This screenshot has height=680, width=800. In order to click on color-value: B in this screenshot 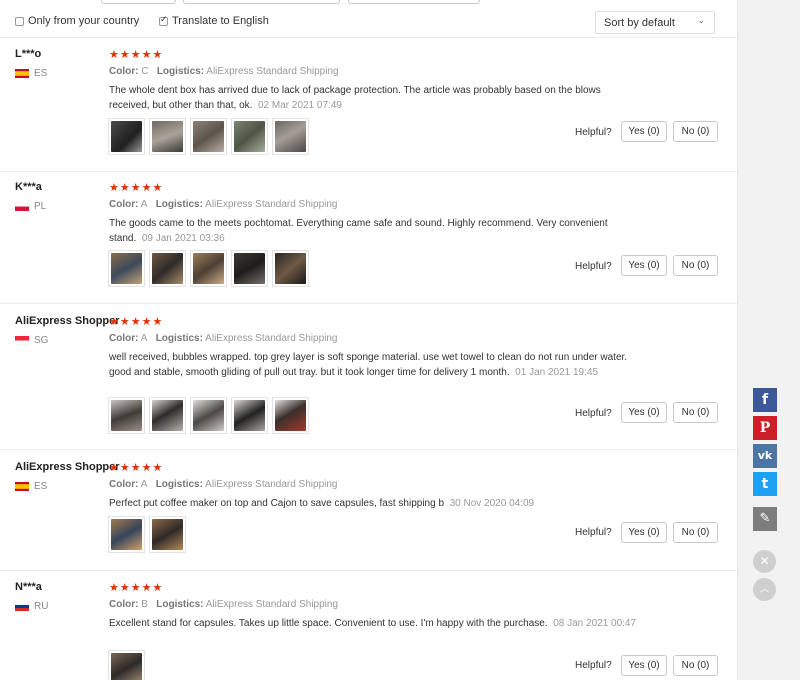, I will do `click(144, 604)`.